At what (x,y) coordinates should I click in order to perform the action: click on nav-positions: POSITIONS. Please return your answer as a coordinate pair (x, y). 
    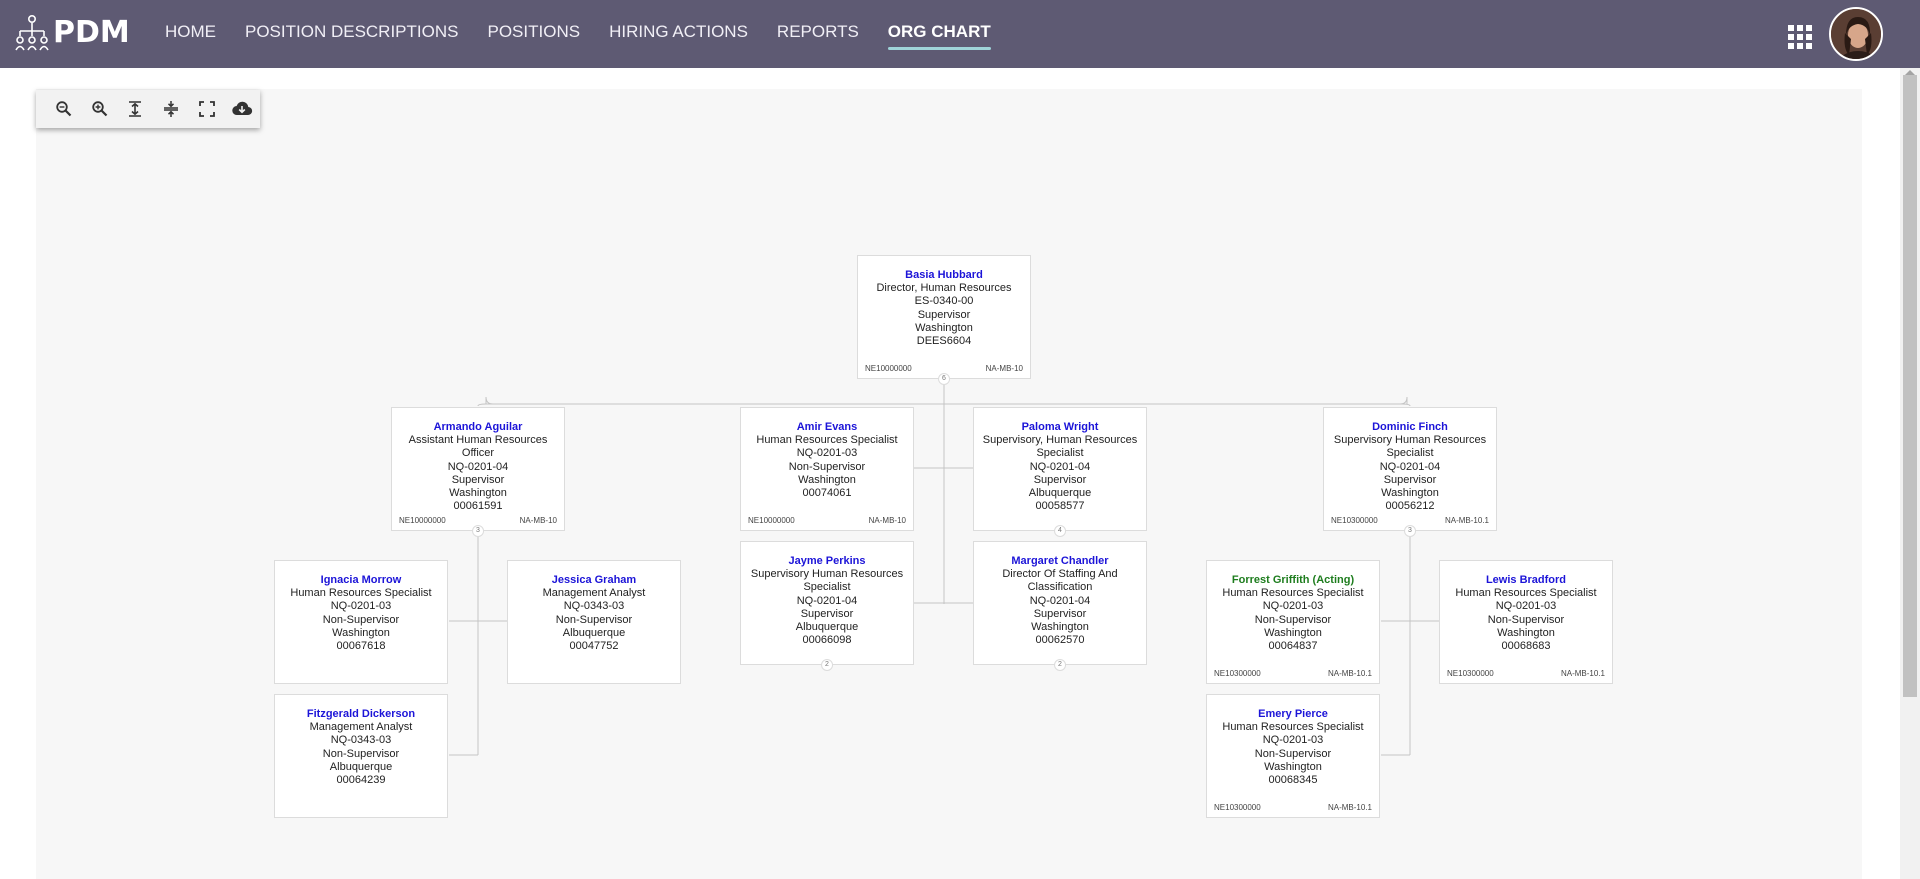
    Looking at the image, I should click on (533, 34).